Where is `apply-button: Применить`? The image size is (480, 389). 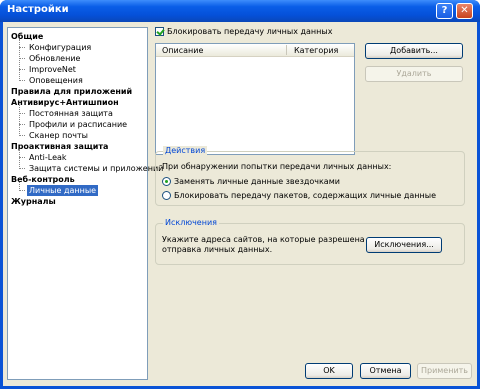 apply-button: Применить is located at coordinates (444, 371).